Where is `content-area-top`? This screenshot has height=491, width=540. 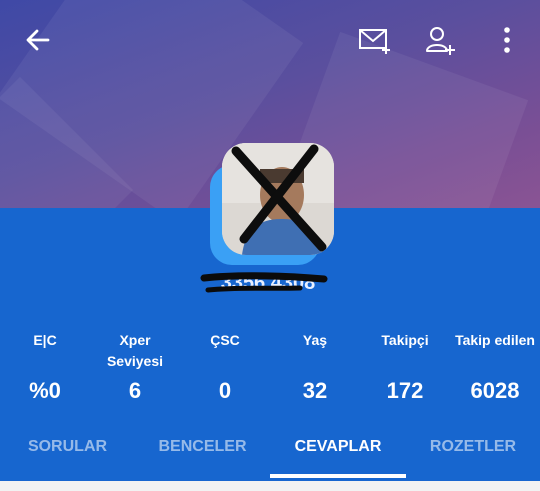 content-area-top is located at coordinates (270, 486).